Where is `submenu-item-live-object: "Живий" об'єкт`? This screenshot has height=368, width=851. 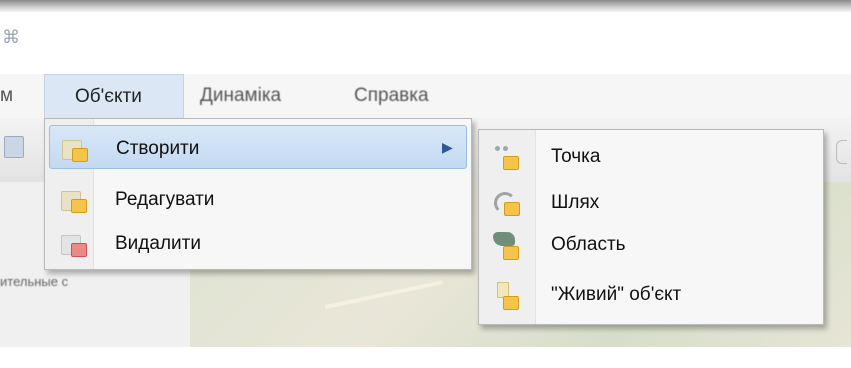 submenu-item-live-object: "Живий" об'єкт is located at coordinates (651, 295).